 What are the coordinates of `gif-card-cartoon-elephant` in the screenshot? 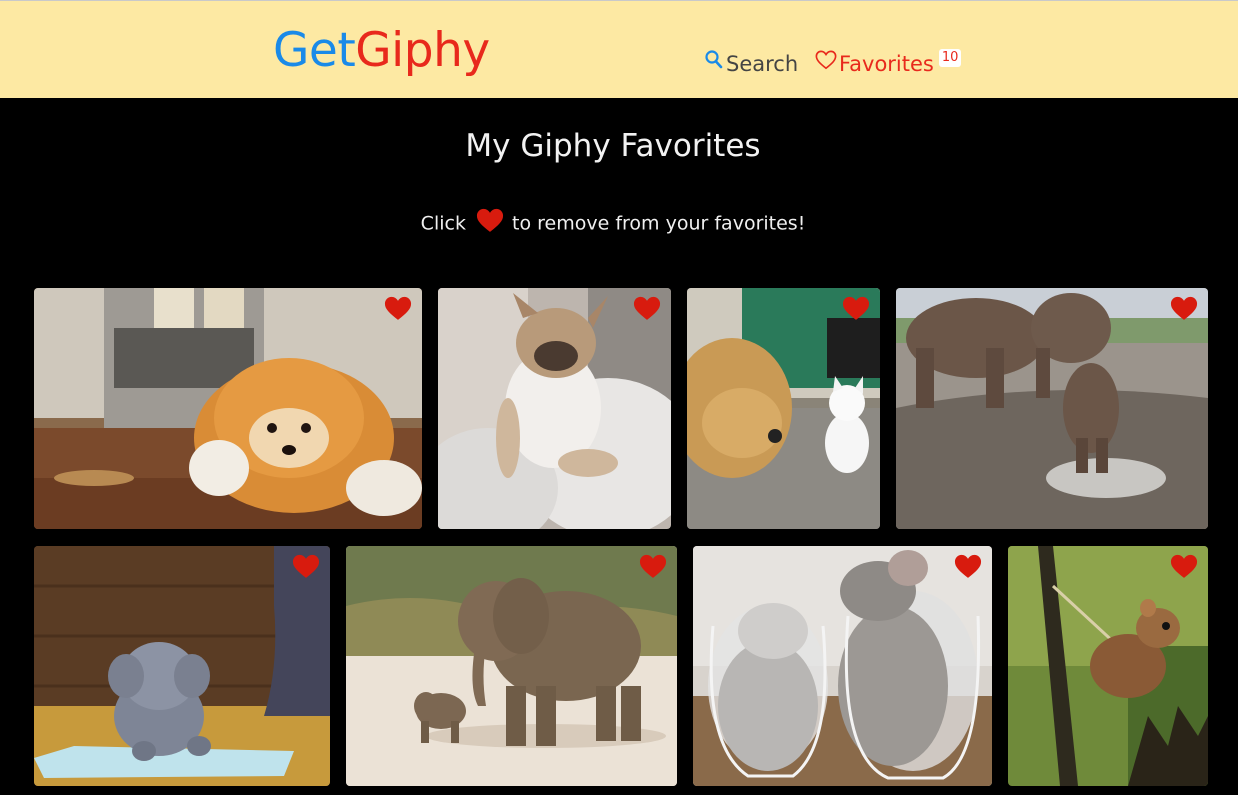 It's located at (182, 666).